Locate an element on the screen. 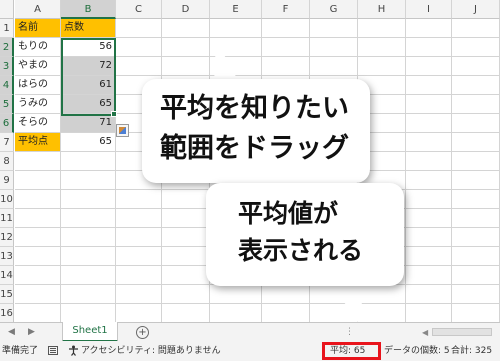 This screenshot has width=500, height=361. quick-analysis-icon is located at coordinates (122, 130).